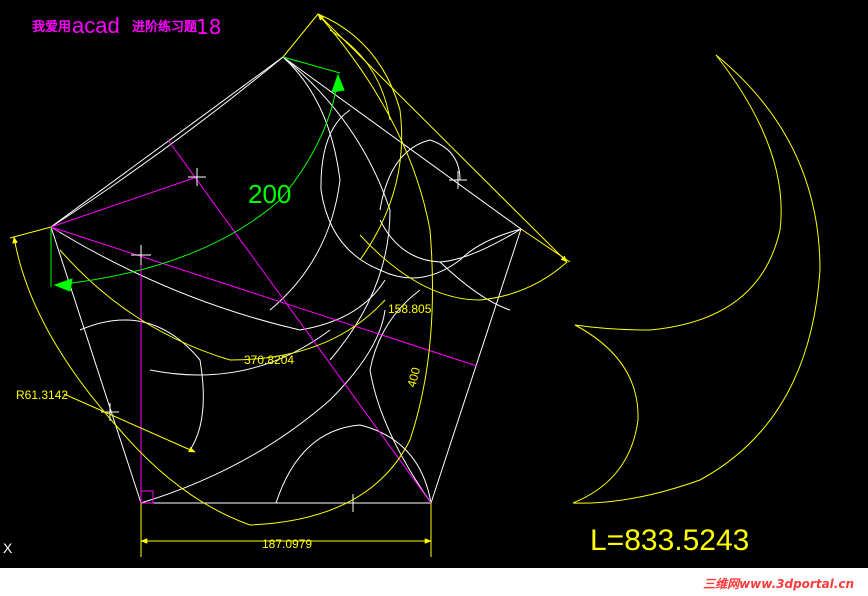 The height and width of the screenshot is (596, 868). Describe the element at coordinates (8, 548) in the screenshot. I see `axis-marker: X` at that location.